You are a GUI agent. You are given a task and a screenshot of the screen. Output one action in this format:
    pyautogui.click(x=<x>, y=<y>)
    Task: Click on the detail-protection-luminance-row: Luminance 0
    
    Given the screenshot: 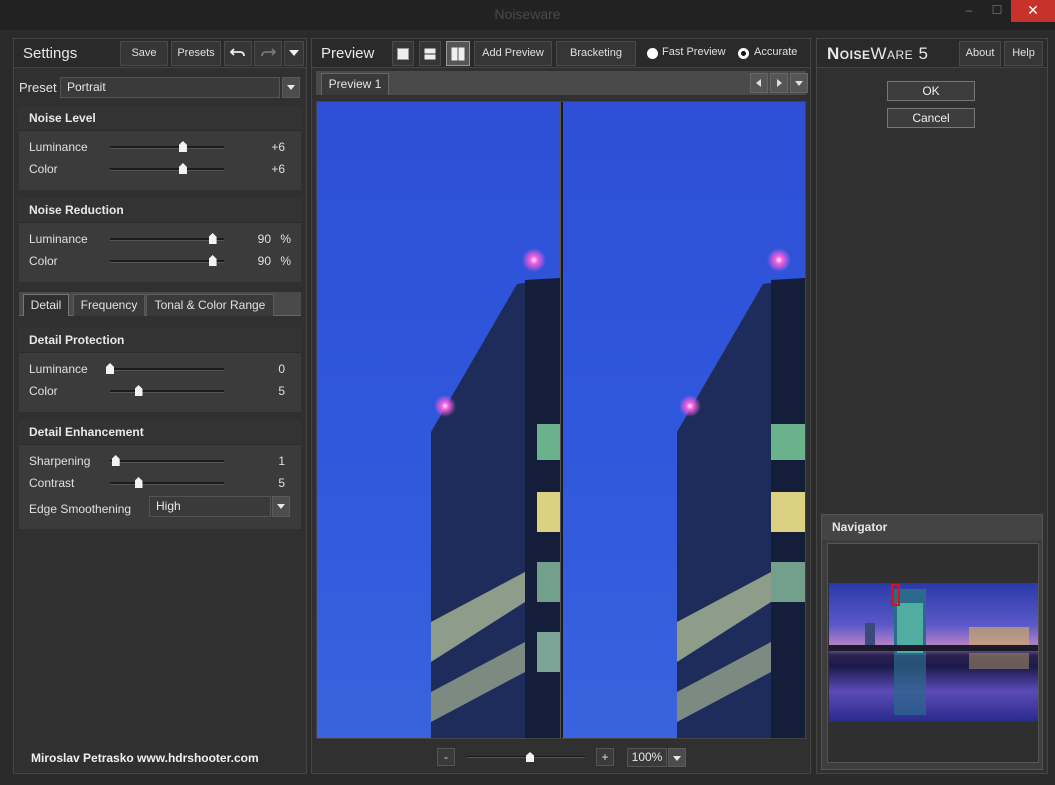 What is the action you would take?
    pyautogui.click(x=165, y=370)
    